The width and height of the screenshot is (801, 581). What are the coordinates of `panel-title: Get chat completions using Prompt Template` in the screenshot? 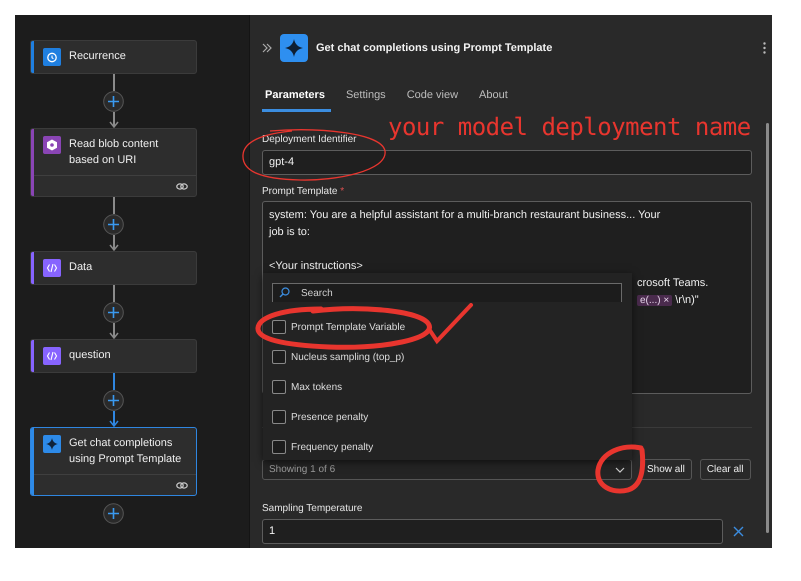 It's located at (435, 48).